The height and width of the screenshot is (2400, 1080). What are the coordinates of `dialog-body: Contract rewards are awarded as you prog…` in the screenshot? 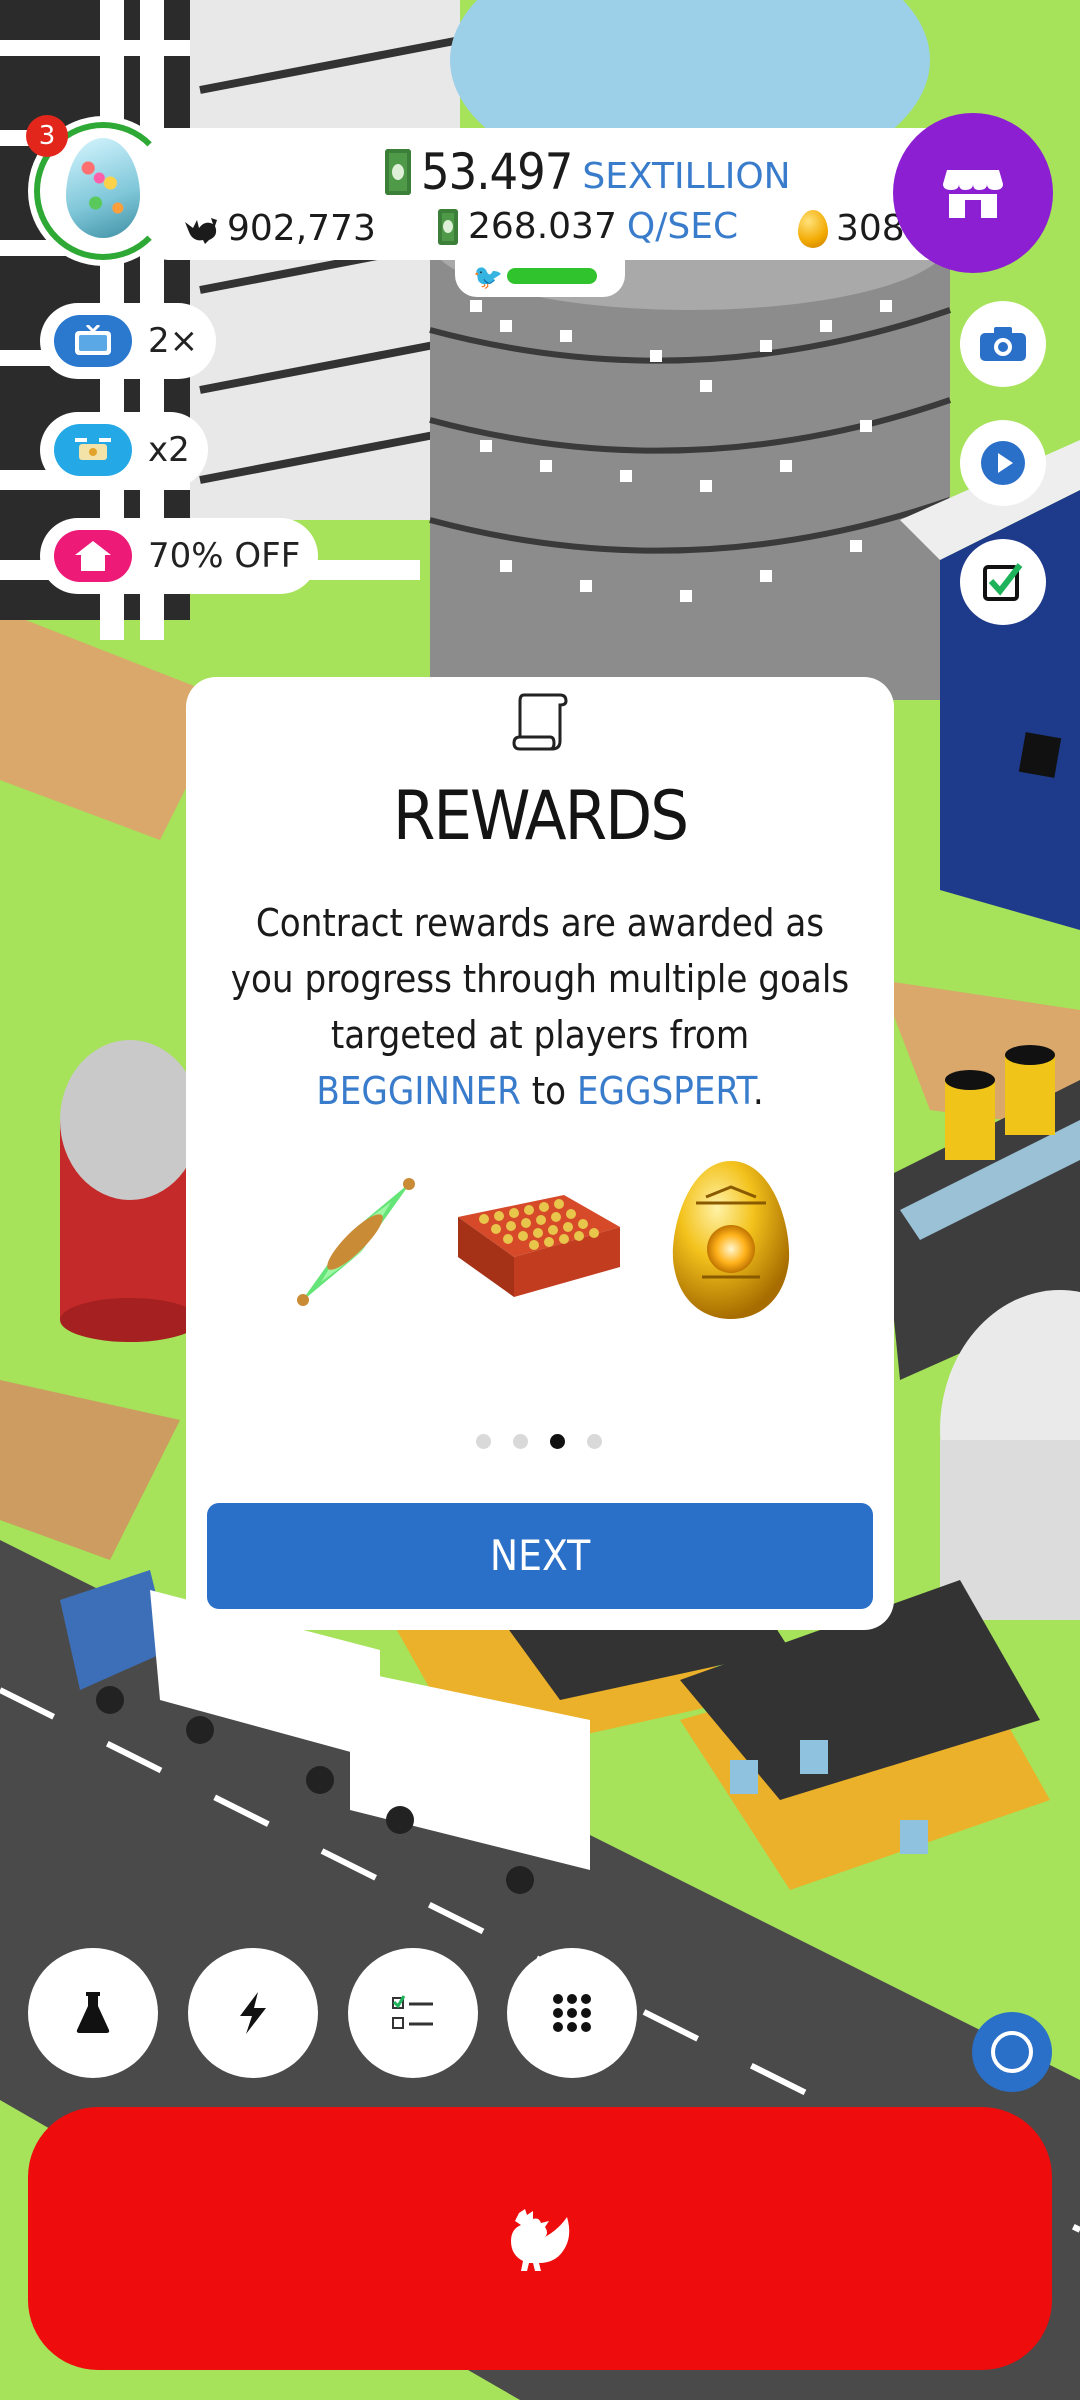 It's located at (540, 1007).